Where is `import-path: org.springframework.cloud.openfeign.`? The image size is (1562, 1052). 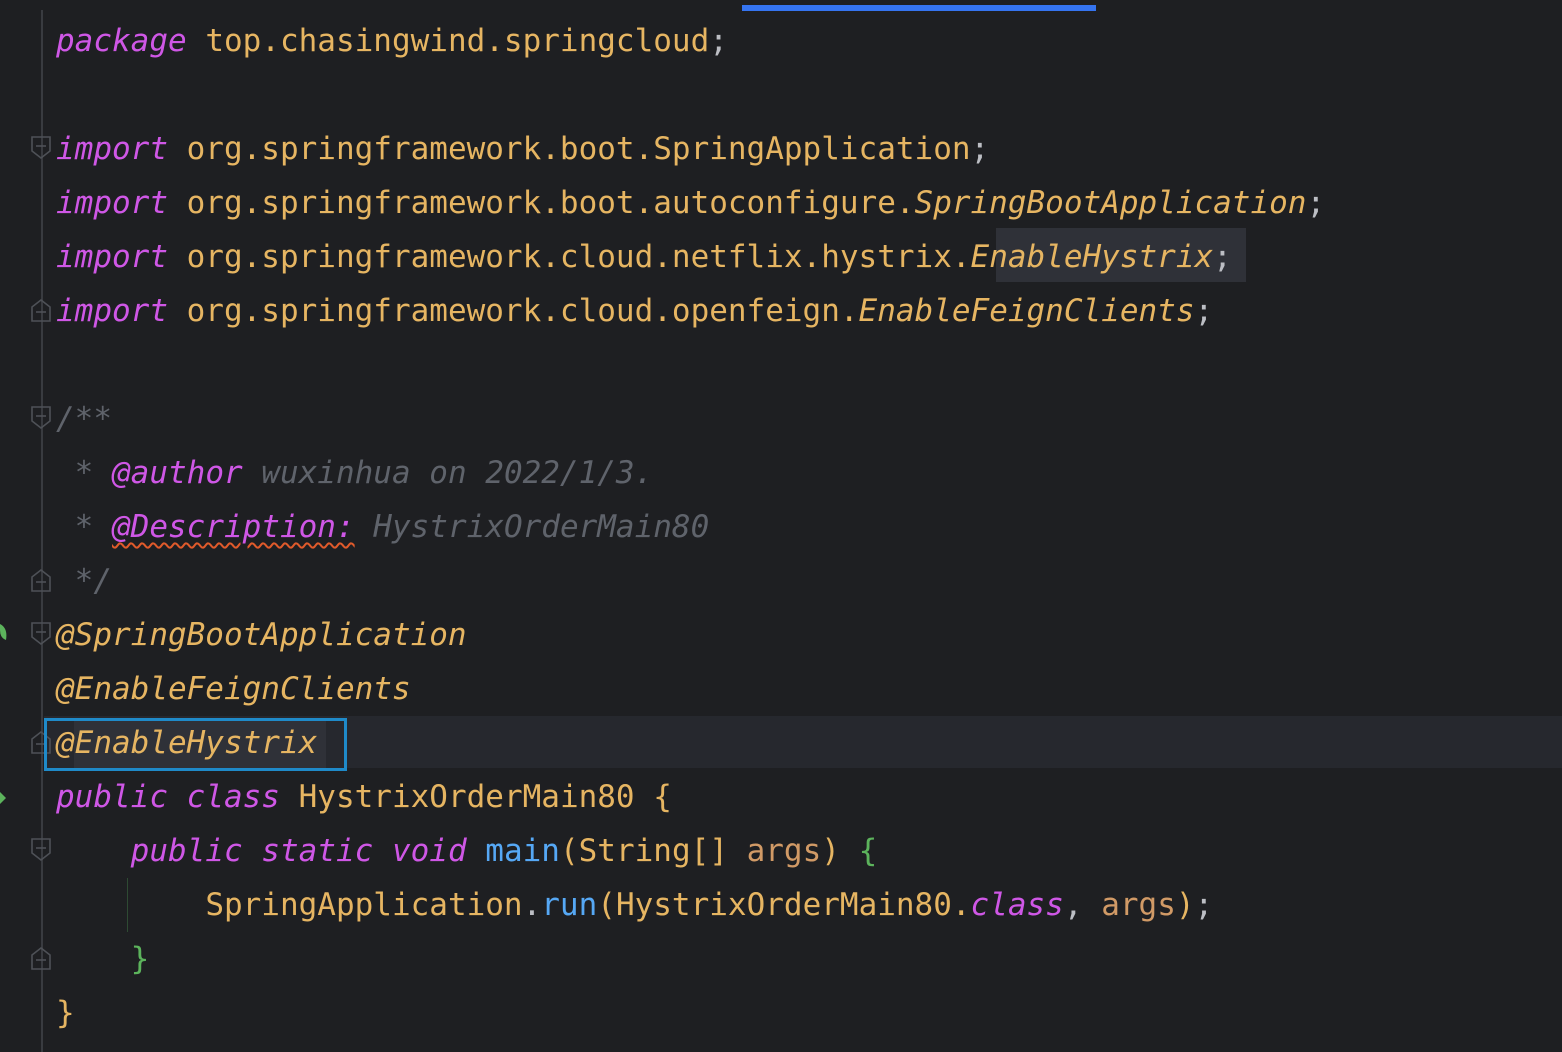 import-path: org.springframework.cloud.openfeign. is located at coordinates (513, 311).